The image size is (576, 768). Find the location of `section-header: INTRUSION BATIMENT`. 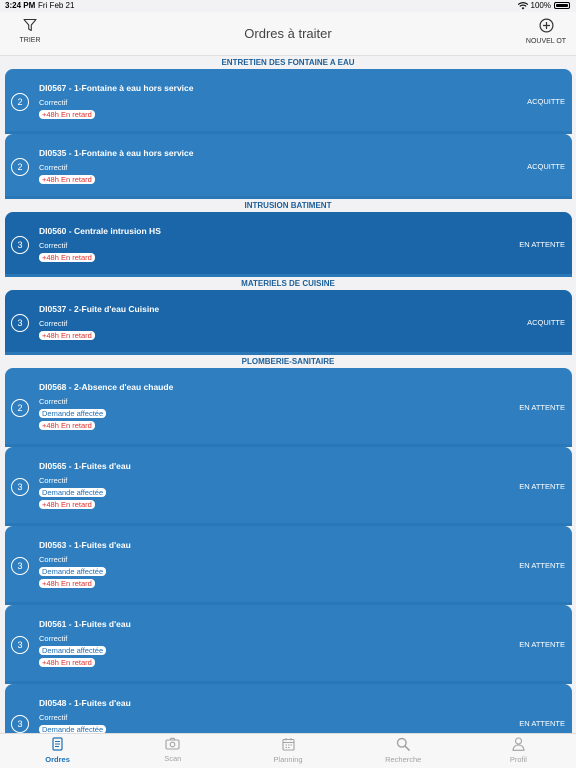

section-header: INTRUSION BATIMENT is located at coordinates (288, 205).